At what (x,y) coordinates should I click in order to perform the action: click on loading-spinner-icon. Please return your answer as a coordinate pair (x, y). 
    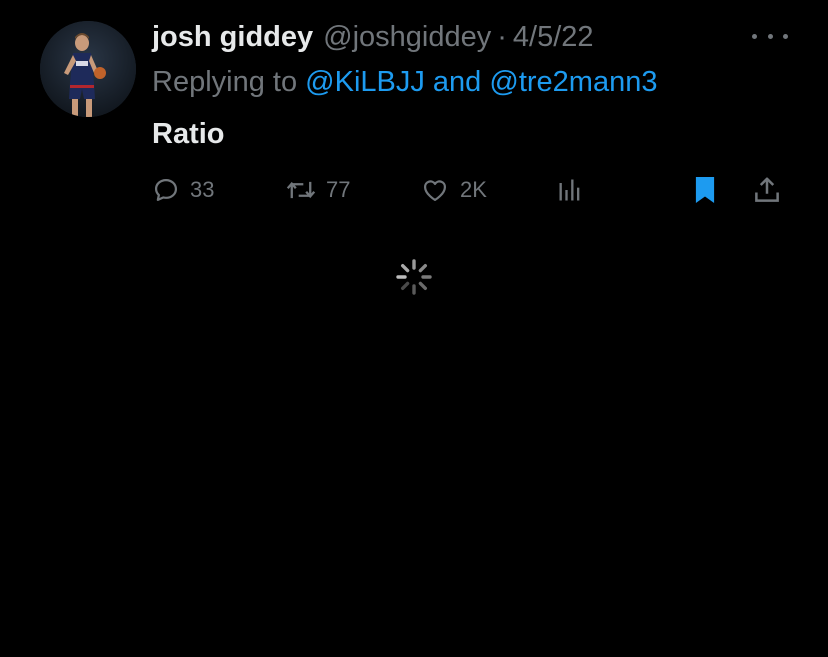
    Looking at the image, I should click on (414, 277).